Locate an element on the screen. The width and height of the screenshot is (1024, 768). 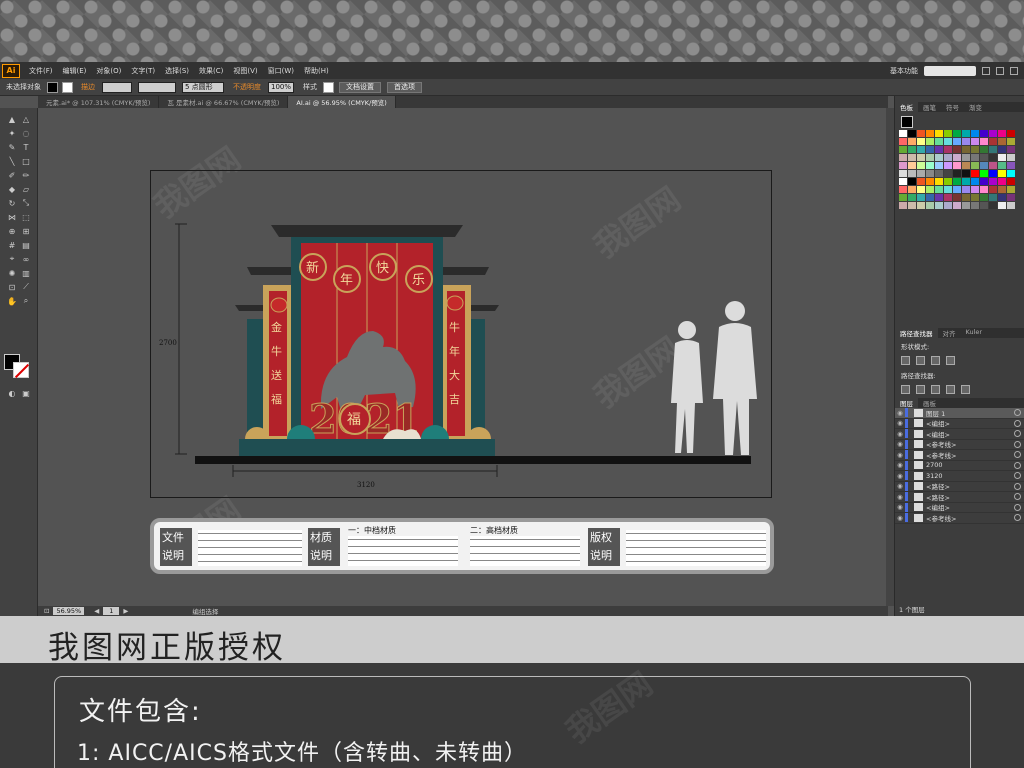
tab-kuler: Kuler is located at coordinates (974, 333).